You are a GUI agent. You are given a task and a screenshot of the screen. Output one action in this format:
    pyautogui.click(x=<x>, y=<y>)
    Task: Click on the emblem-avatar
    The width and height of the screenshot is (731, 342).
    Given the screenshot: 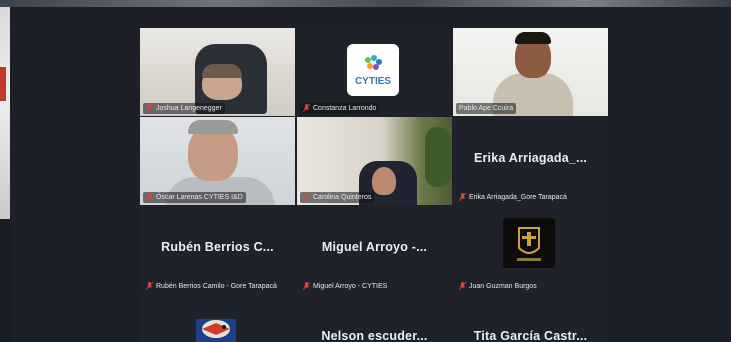 What is the action you would take?
    pyautogui.click(x=529, y=243)
    